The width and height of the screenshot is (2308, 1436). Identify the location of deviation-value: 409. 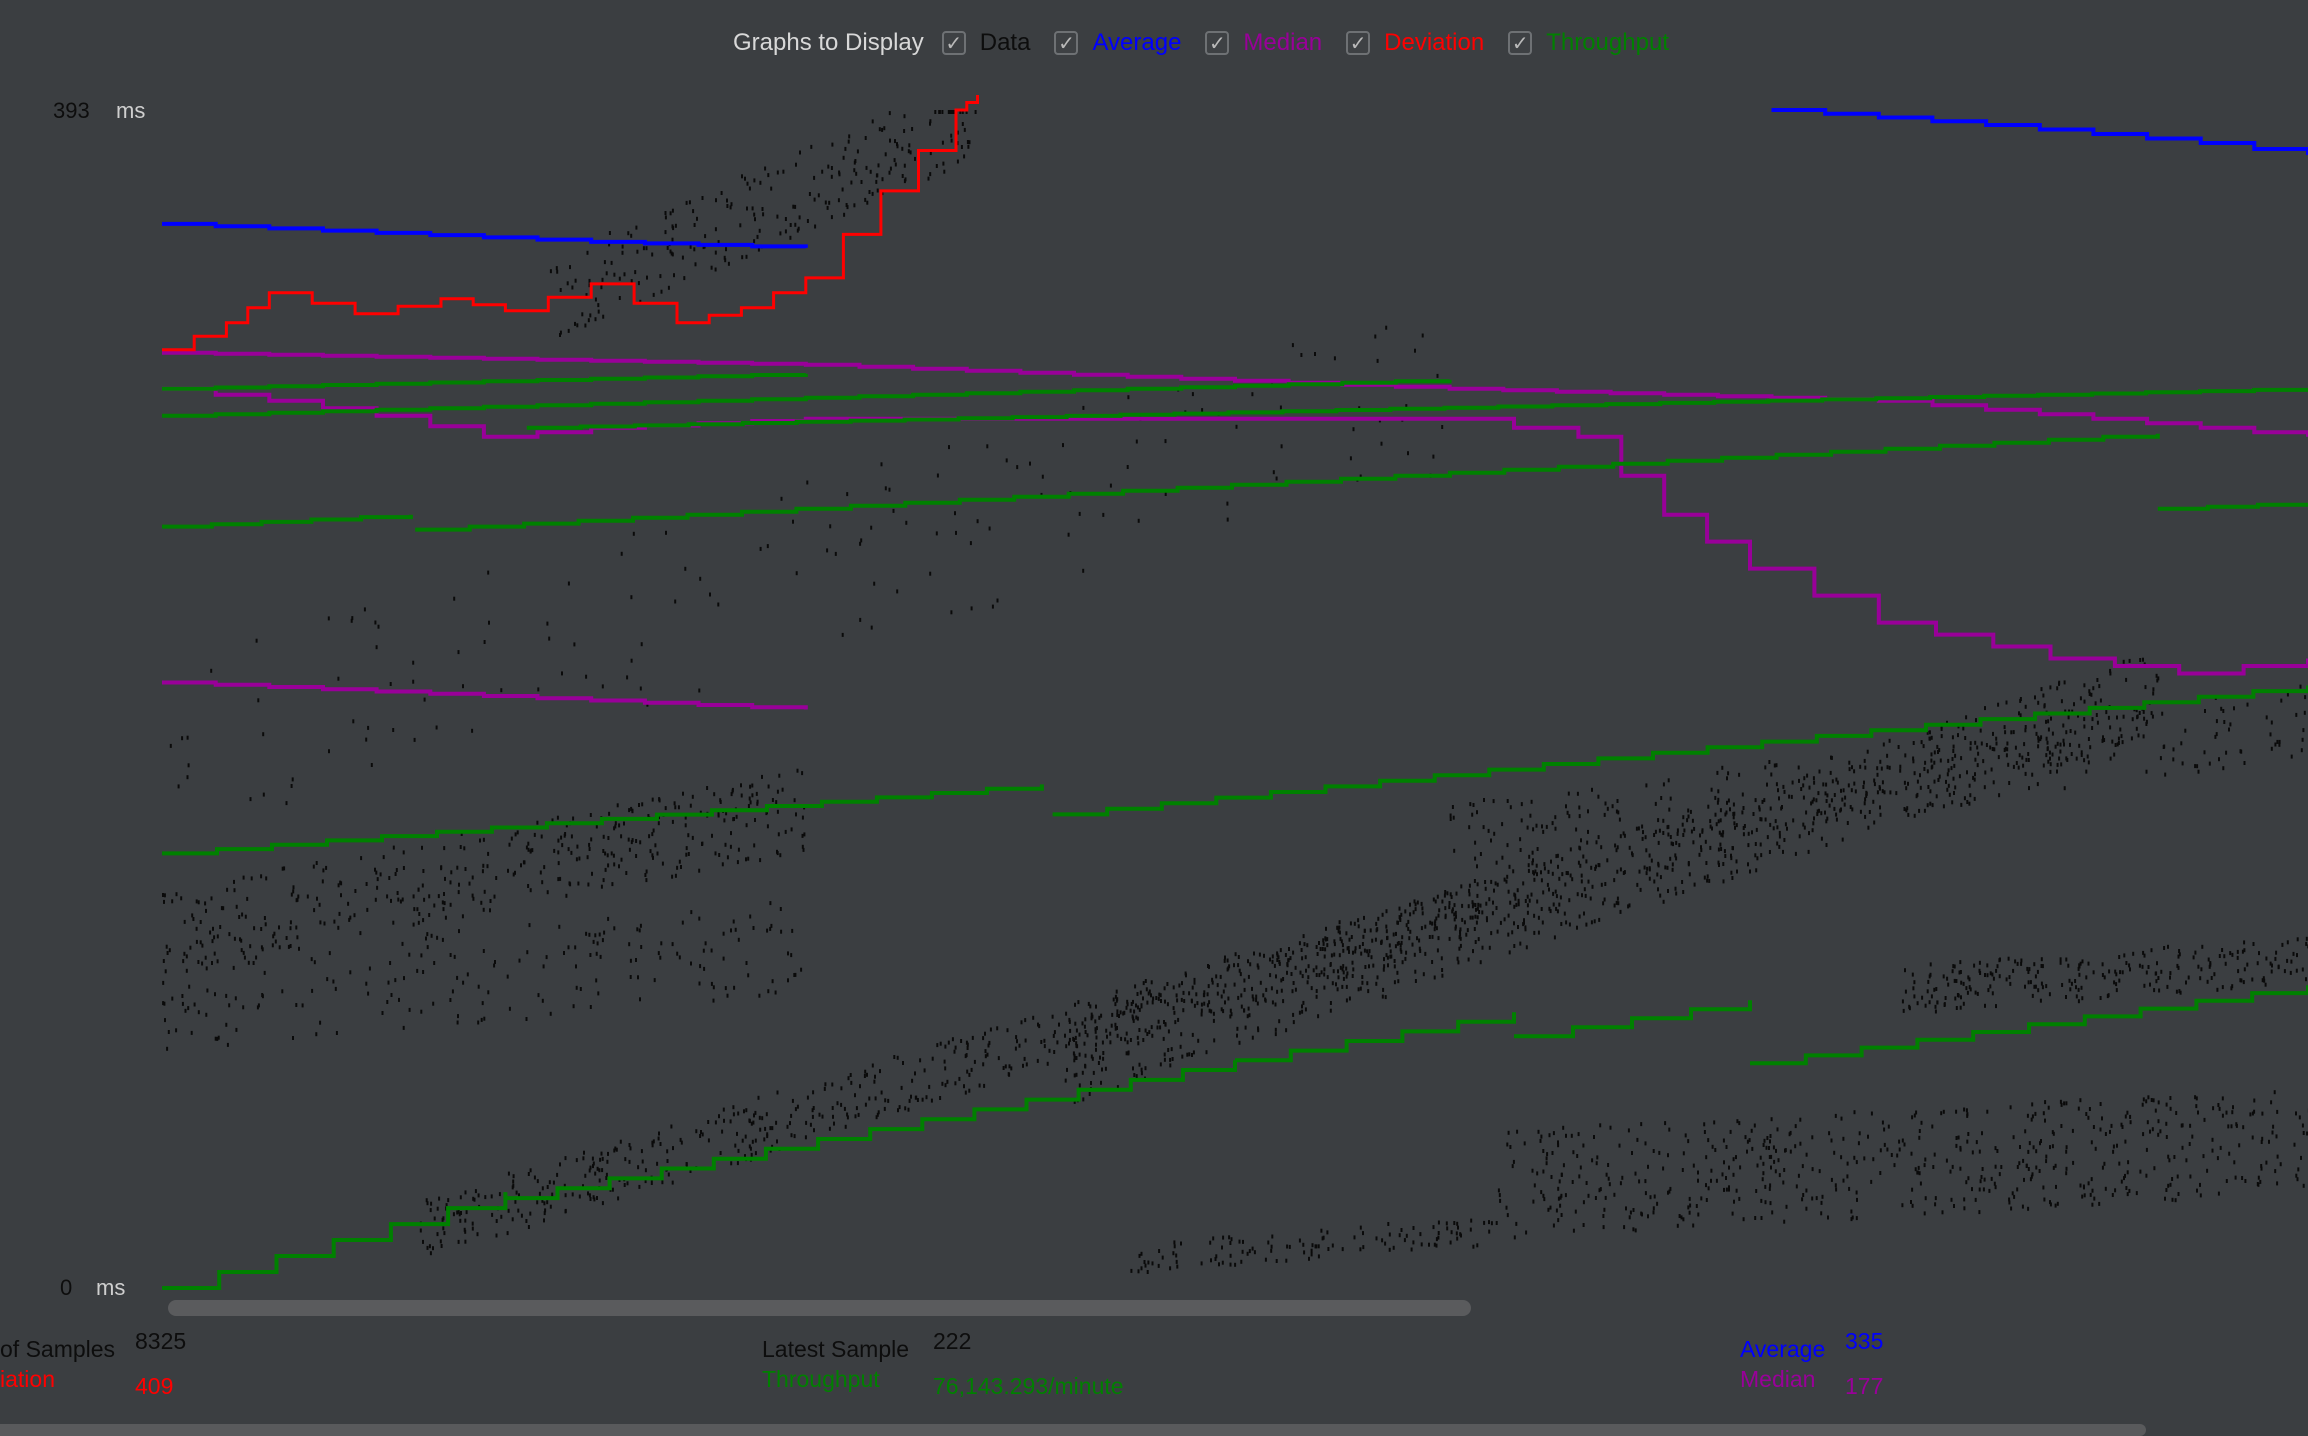
(154, 1386).